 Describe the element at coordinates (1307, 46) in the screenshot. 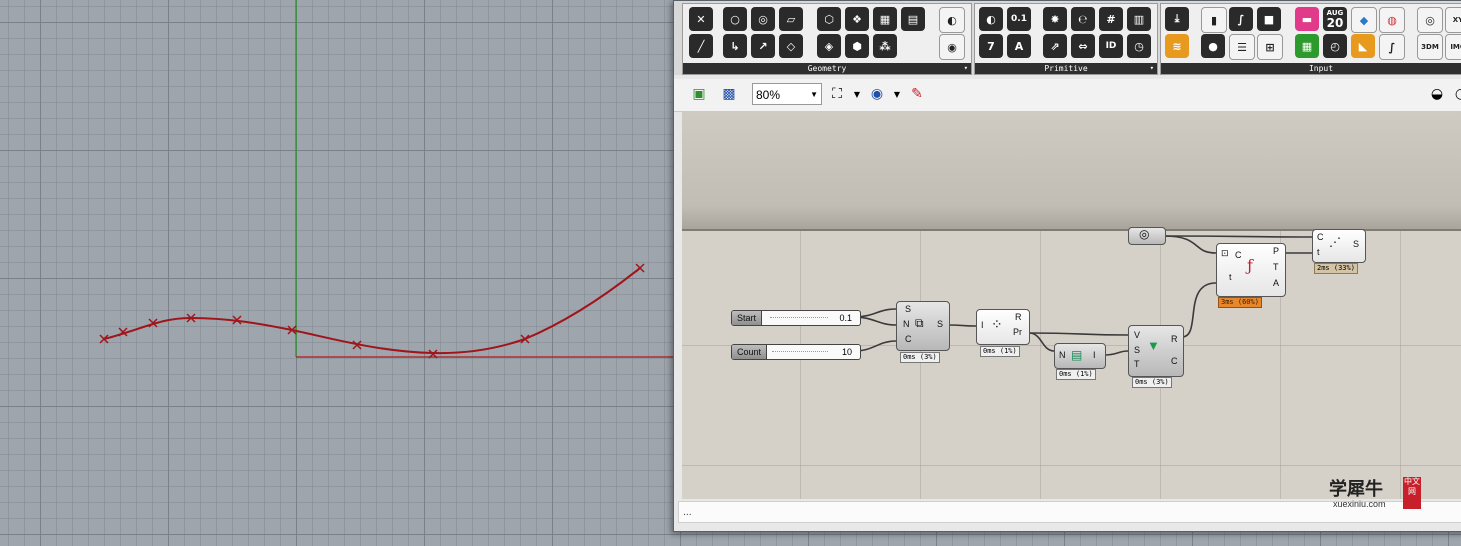

I see `checkerboard-icon: ▦` at that location.